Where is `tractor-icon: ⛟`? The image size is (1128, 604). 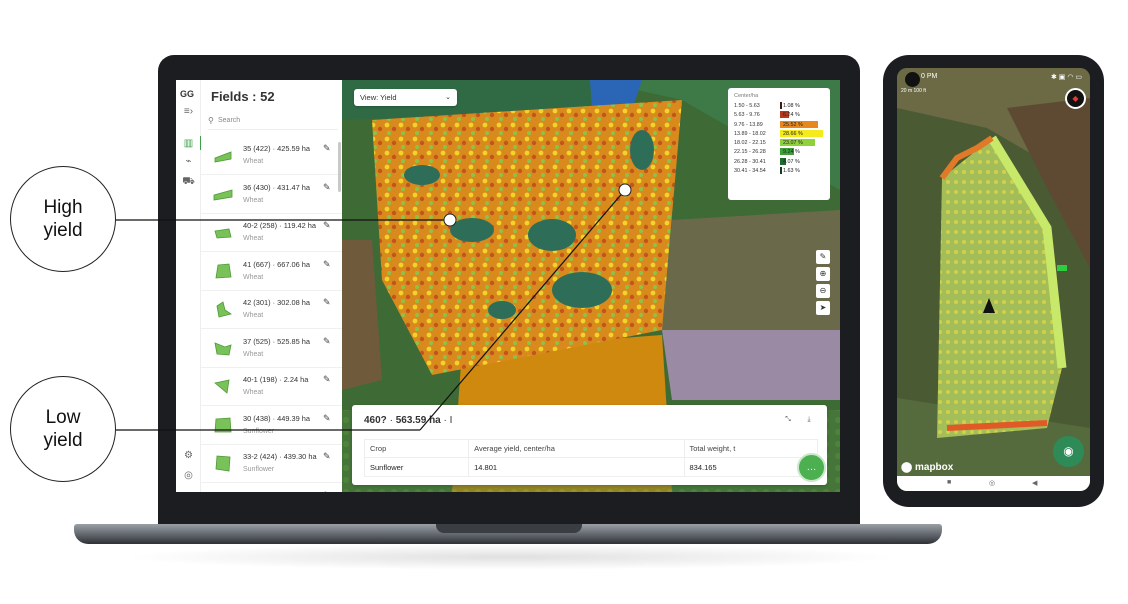 tractor-icon: ⛟ is located at coordinates (188, 181).